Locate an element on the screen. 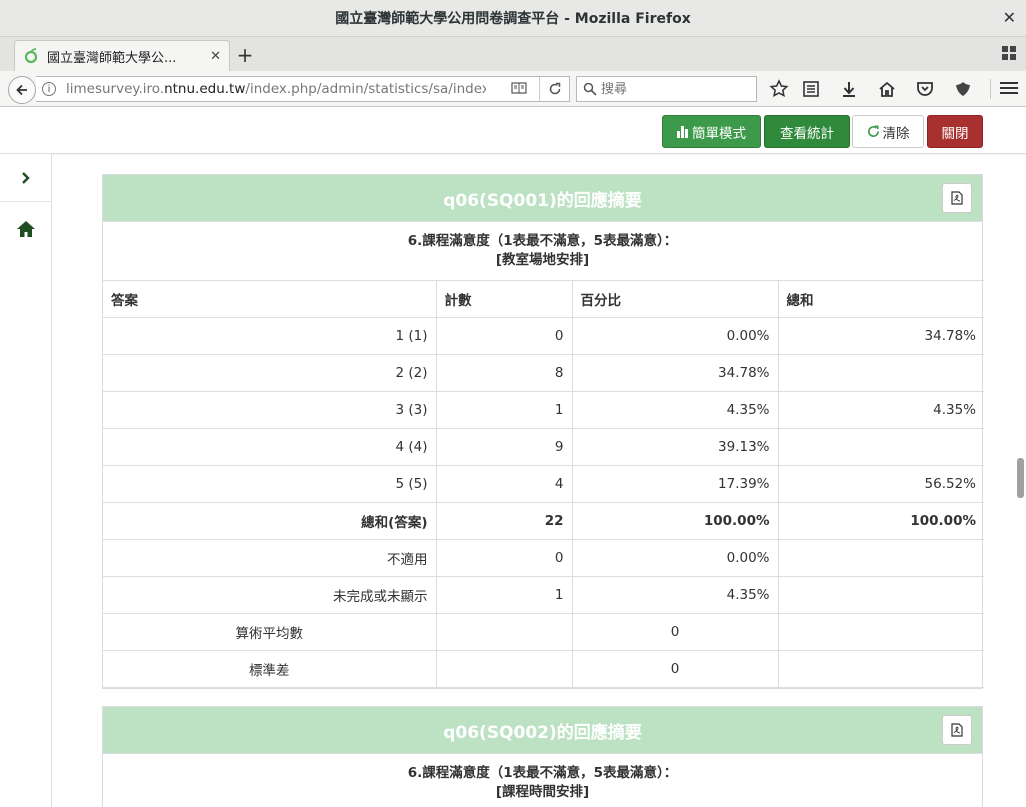  table-row: 2 (2) 8 34.78% is located at coordinates (543, 373).